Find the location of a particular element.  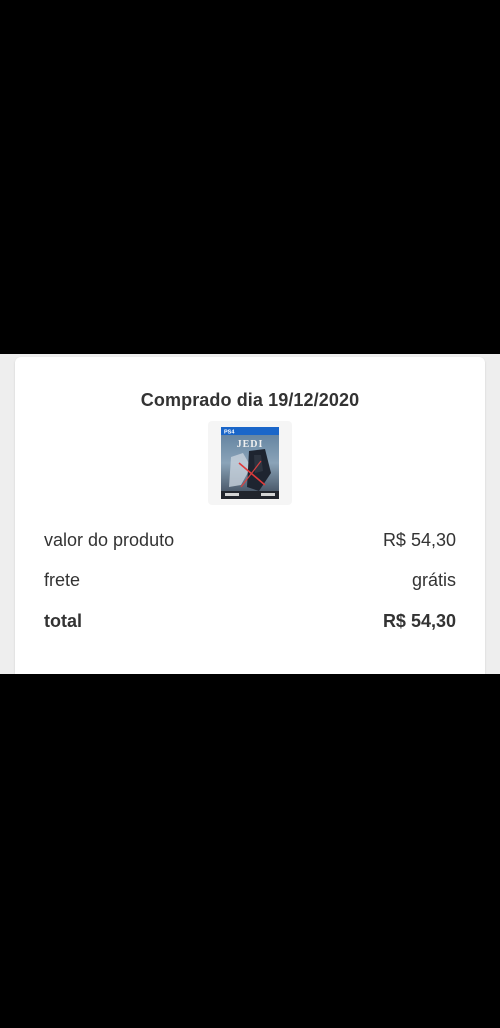

product-thumbnail: PS4 JEDI is located at coordinates (250, 463).